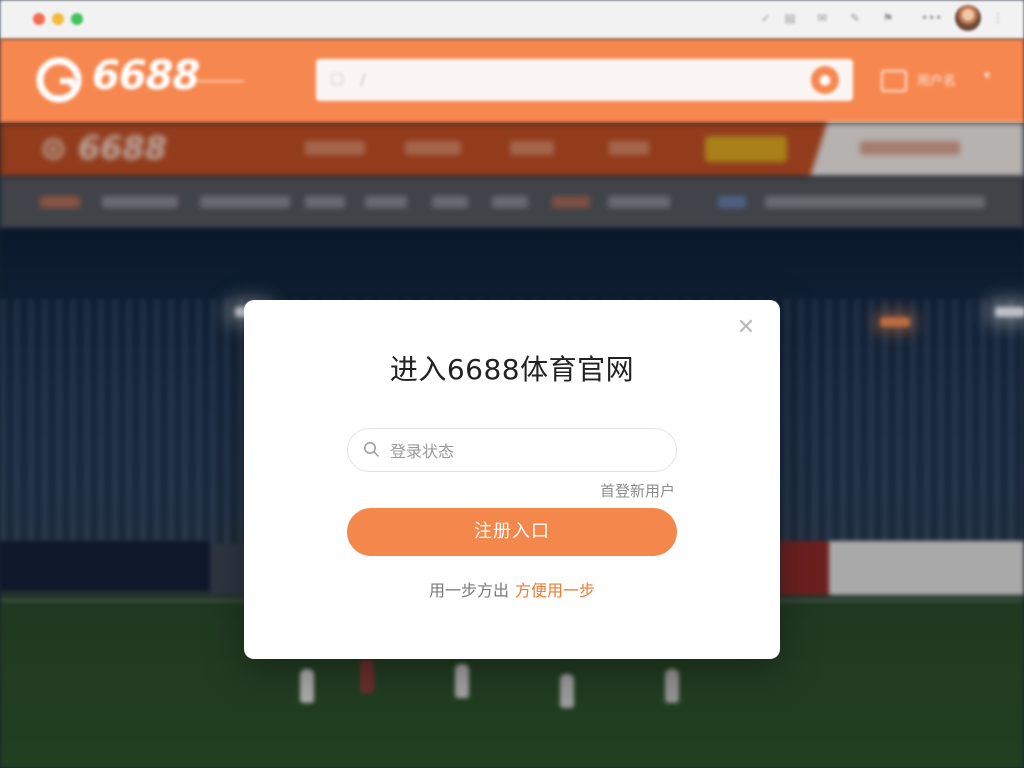 This screenshot has width=1024, height=768. I want to click on reader-icon: ▤, so click(790, 18).